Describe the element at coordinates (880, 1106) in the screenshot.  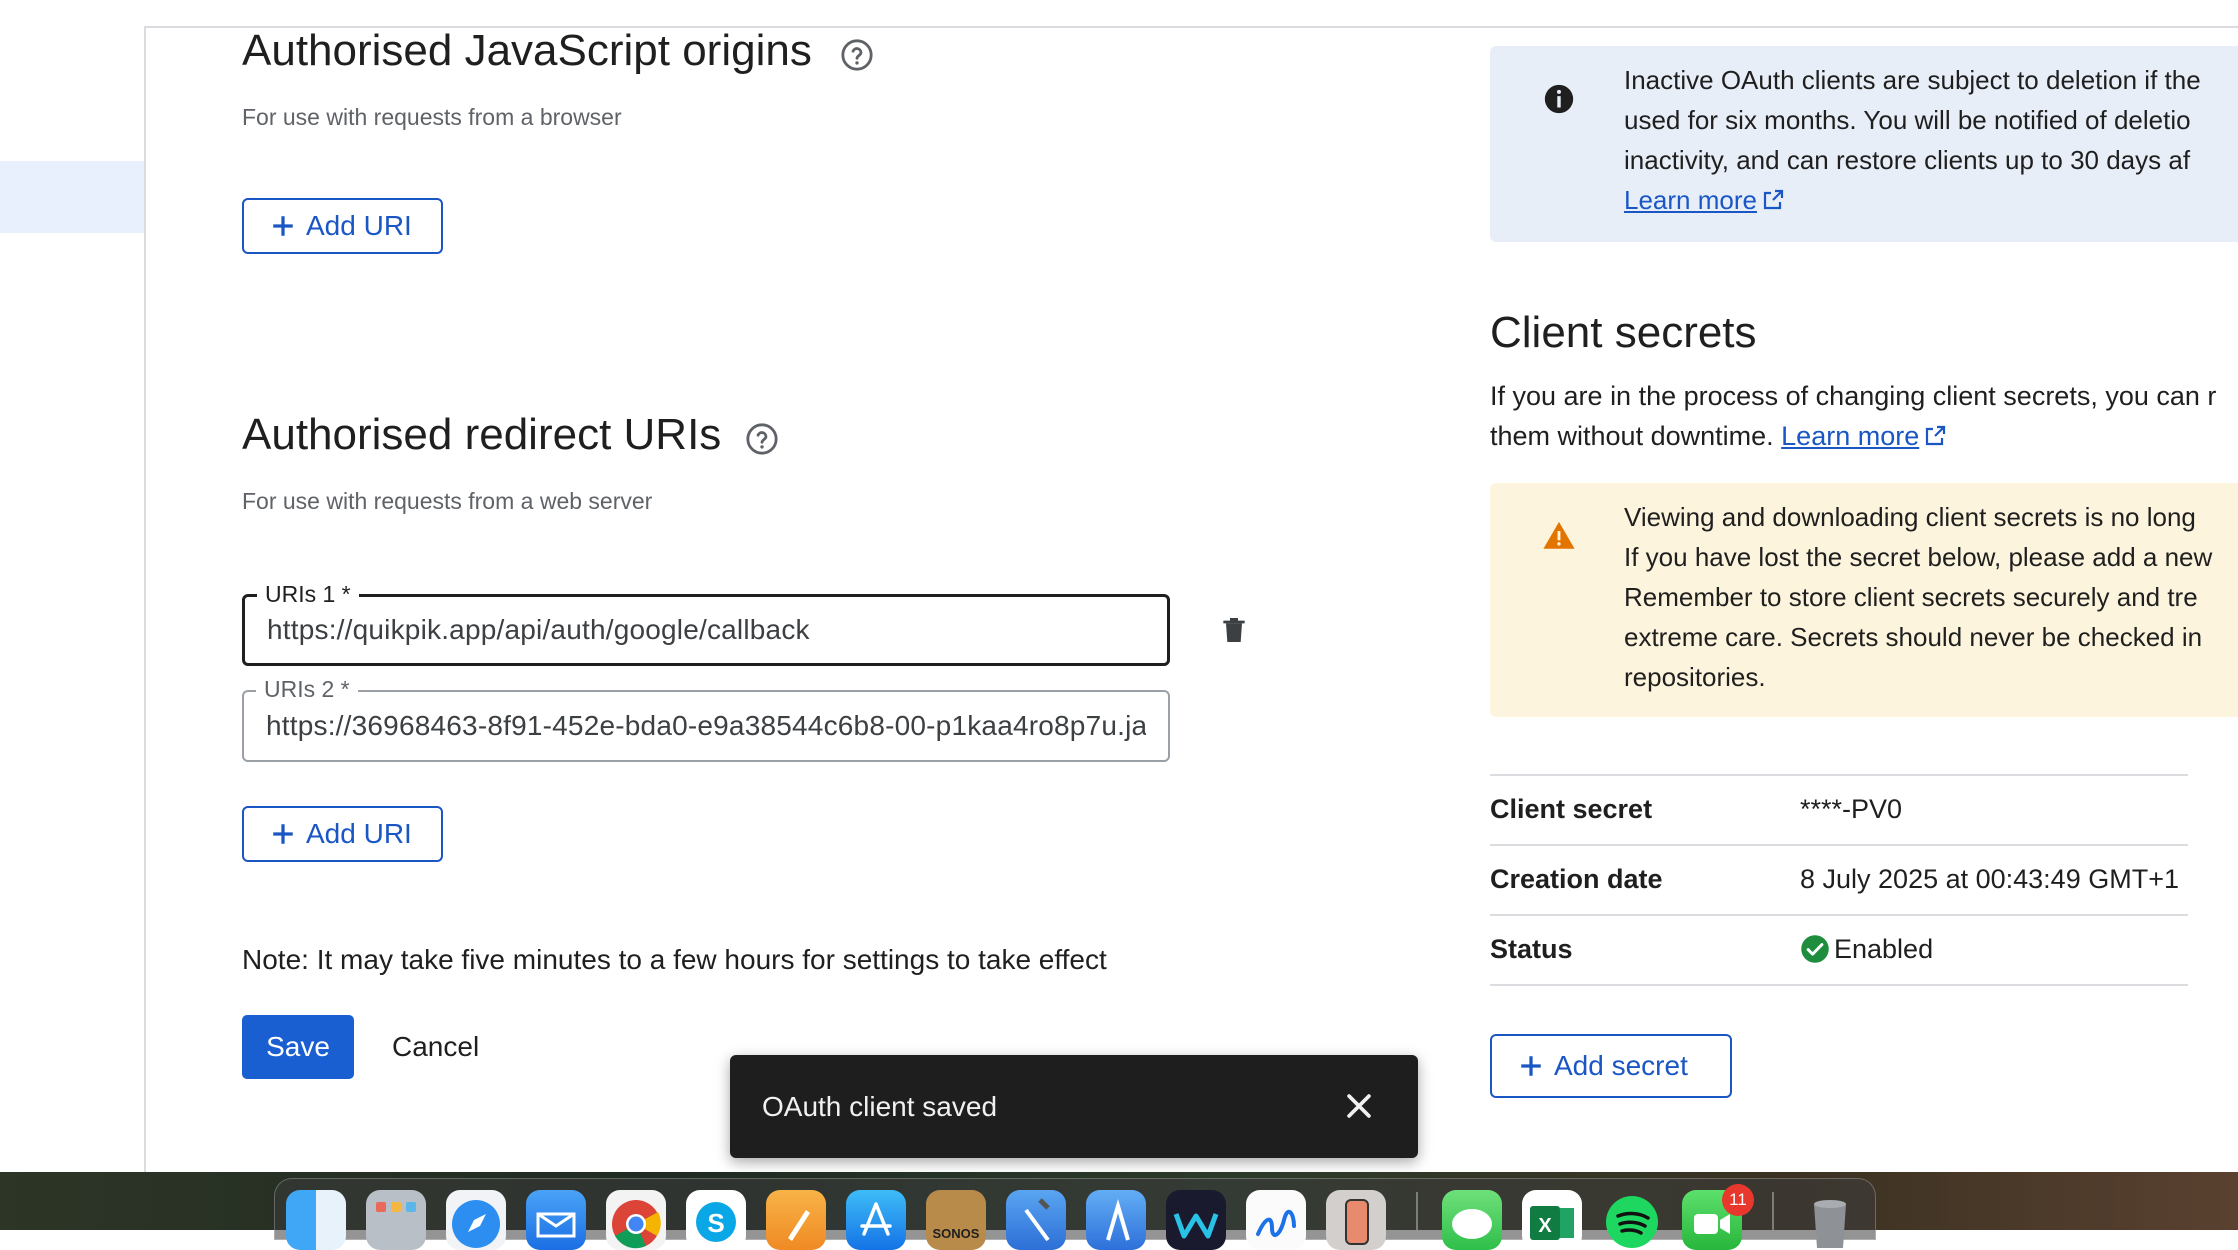
I see `snackbar-message: OAuth client saved` at that location.